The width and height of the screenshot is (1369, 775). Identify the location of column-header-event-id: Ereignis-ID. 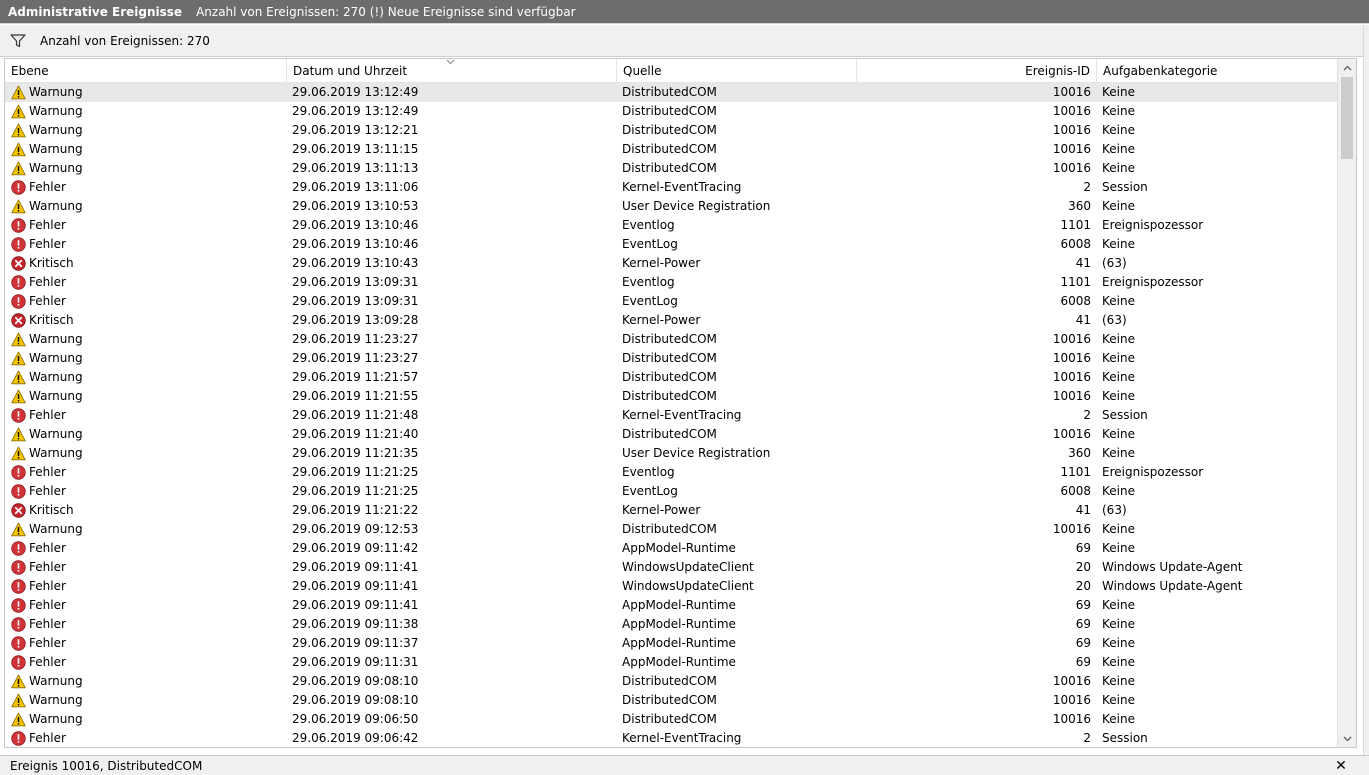
(977, 71).